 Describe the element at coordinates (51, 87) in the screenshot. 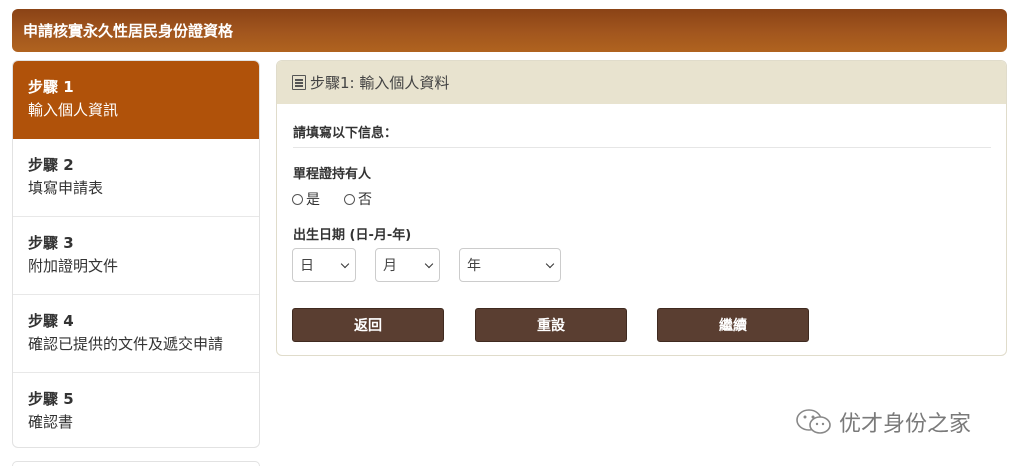

I see `step-number: 步驟 1` at that location.